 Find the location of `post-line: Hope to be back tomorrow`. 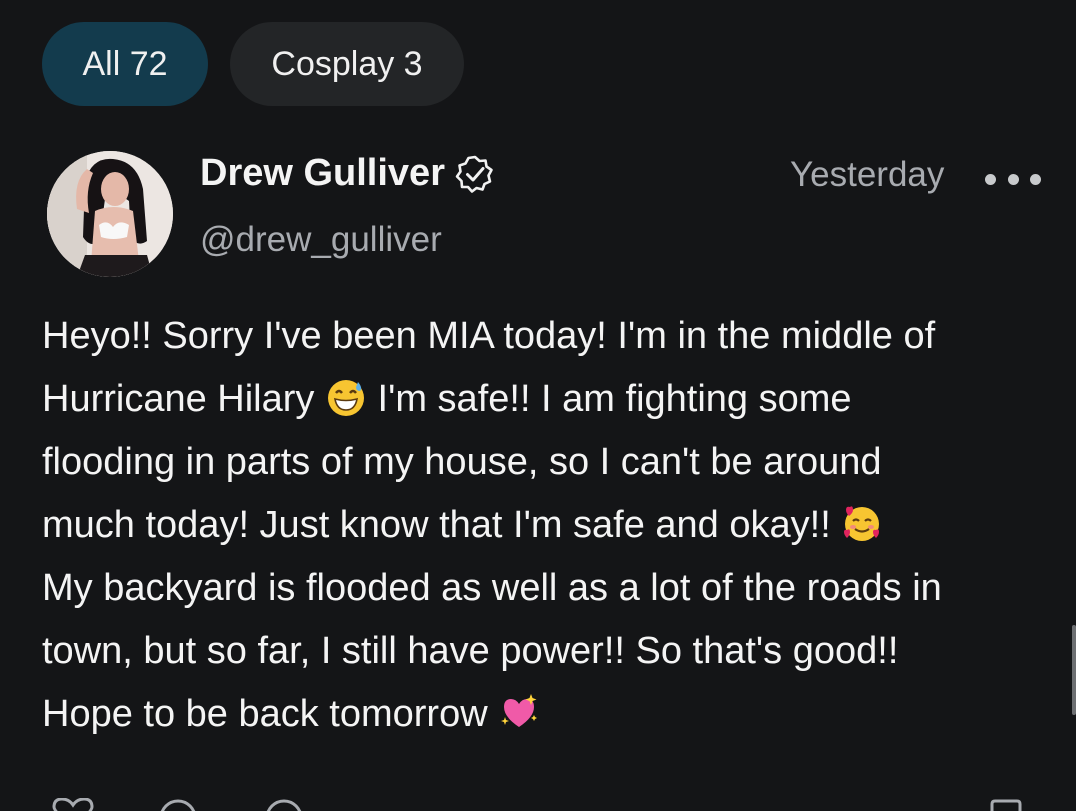

post-line: Hope to be back tomorrow is located at coordinates (547, 714).